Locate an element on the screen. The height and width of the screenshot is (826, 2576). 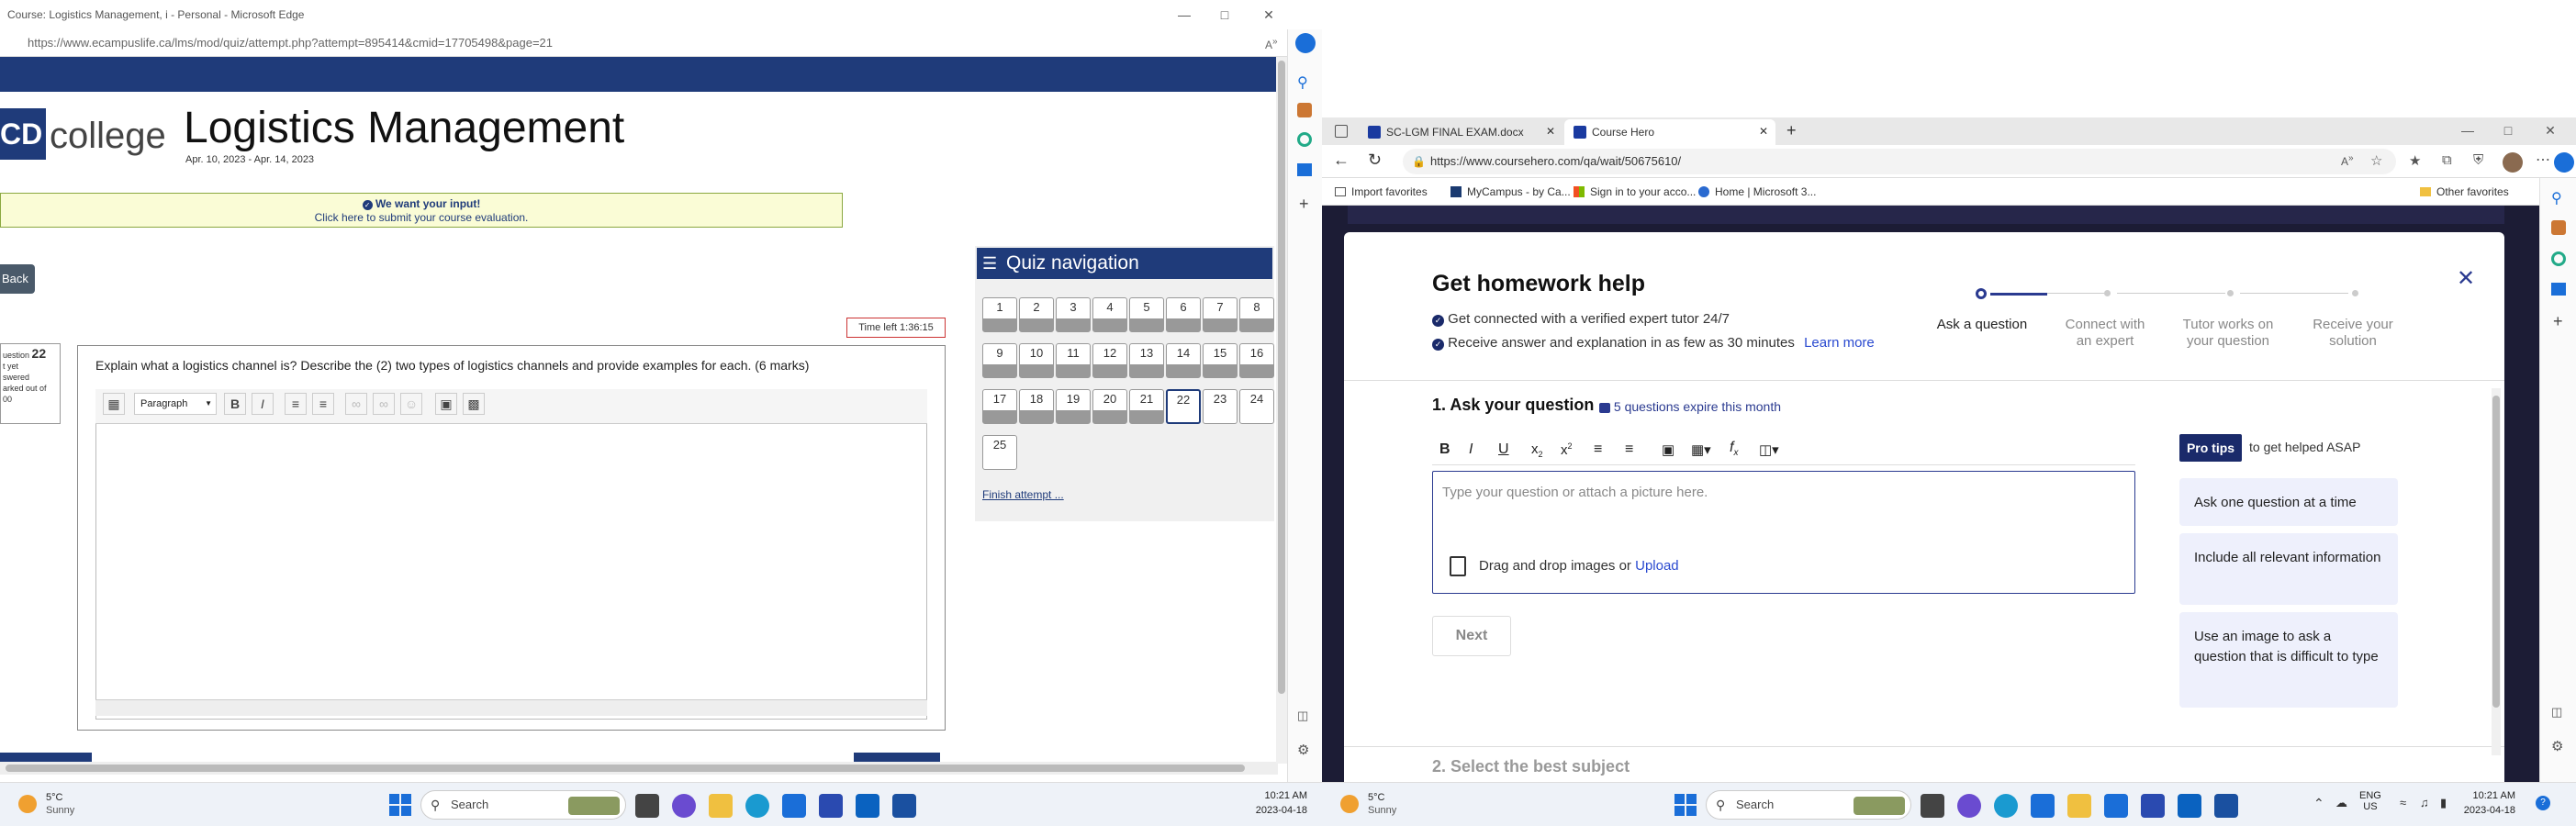
close-tab-icon: ✕ is located at coordinates (1763, 132).